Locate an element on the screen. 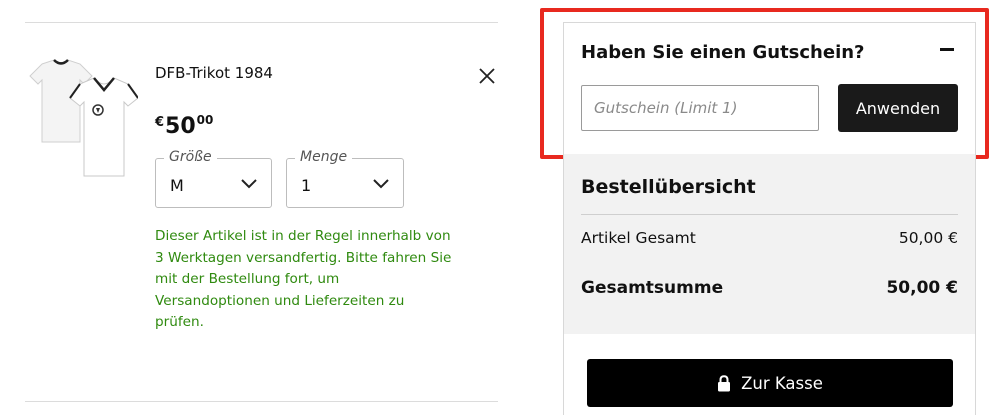 Image resolution: width=1000 pixels, height=415 pixels. quantity-label: Menge is located at coordinates (324, 157).